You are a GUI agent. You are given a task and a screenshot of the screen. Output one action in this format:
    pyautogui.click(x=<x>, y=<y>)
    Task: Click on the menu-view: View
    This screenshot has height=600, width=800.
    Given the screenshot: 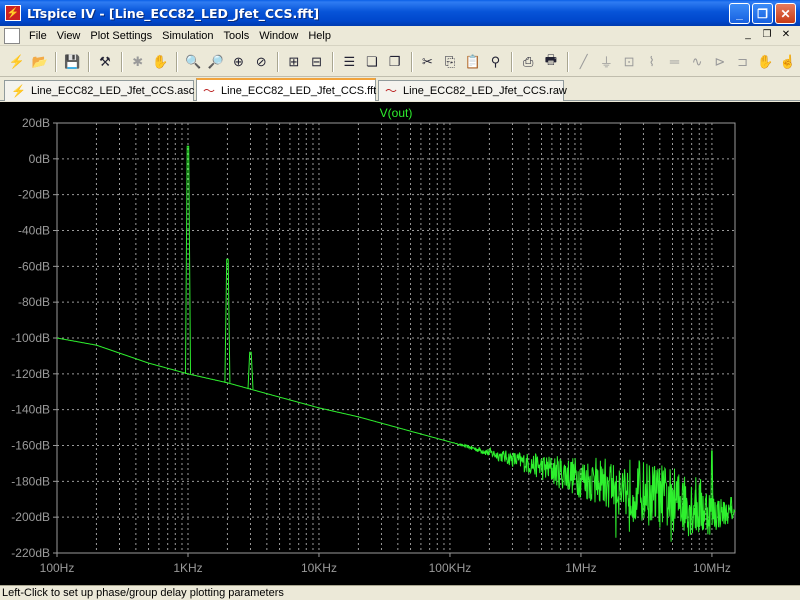 What is the action you would take?
    pyautogui.click(x=69, y=36)
    